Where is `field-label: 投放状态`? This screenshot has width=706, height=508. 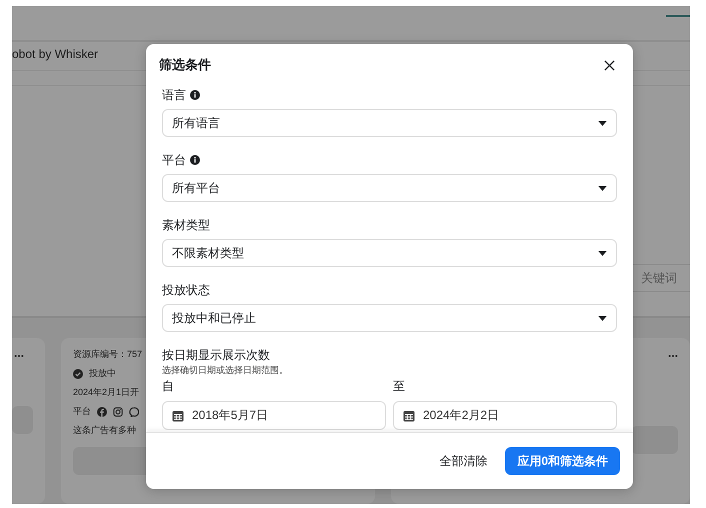 field-label: 投放状态 is located at coordinates (186, 290).